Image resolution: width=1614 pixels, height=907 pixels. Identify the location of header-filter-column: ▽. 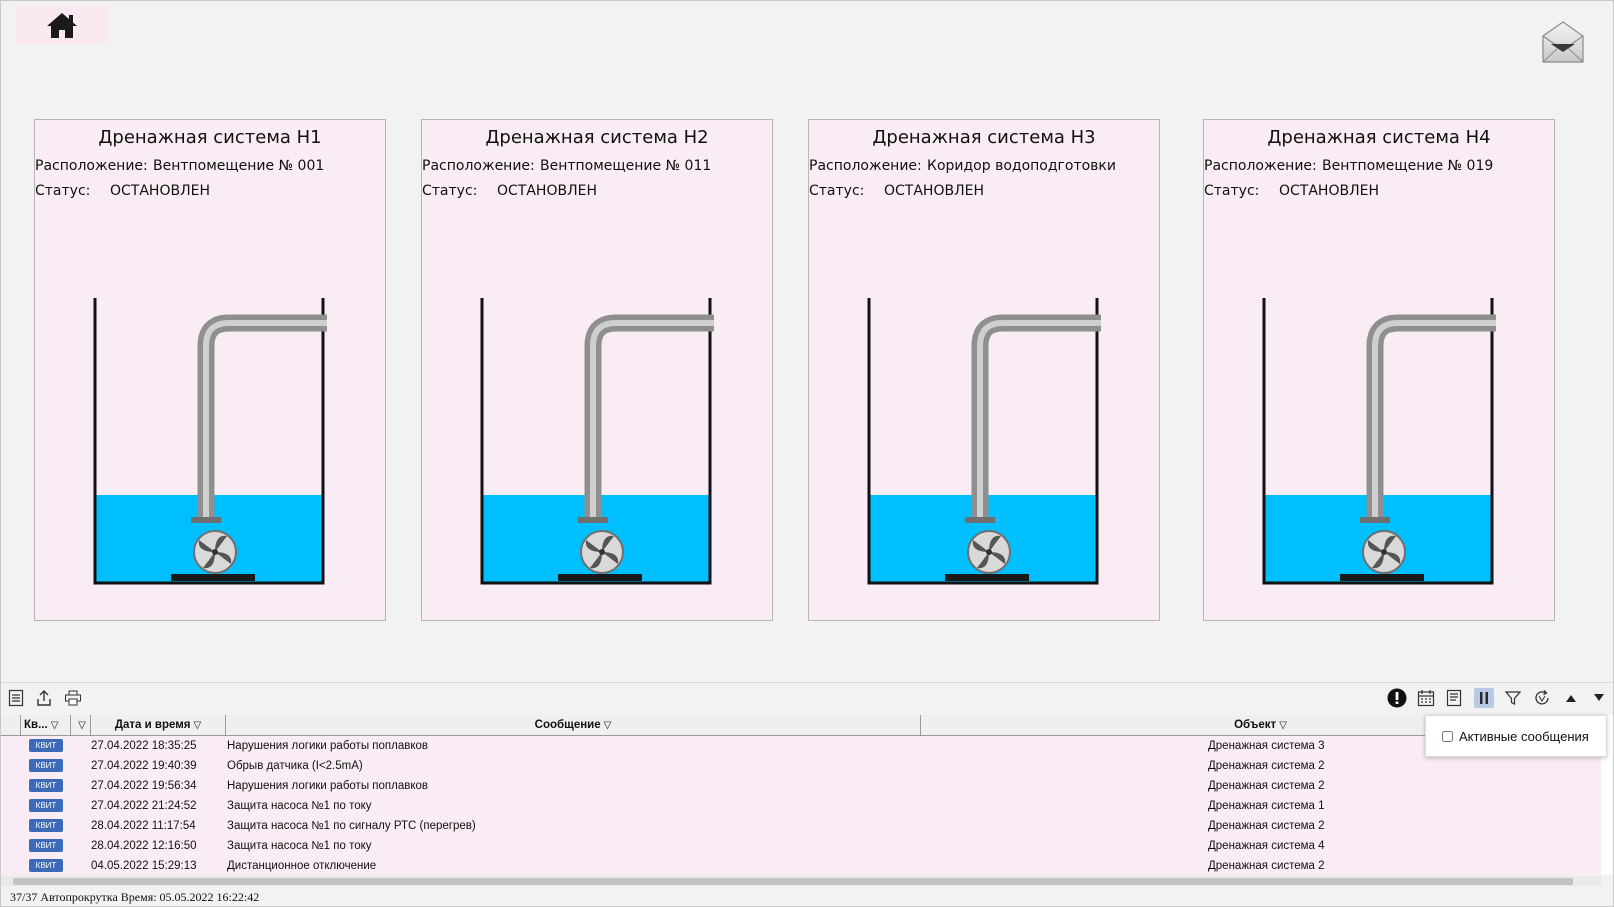
(81, 725).